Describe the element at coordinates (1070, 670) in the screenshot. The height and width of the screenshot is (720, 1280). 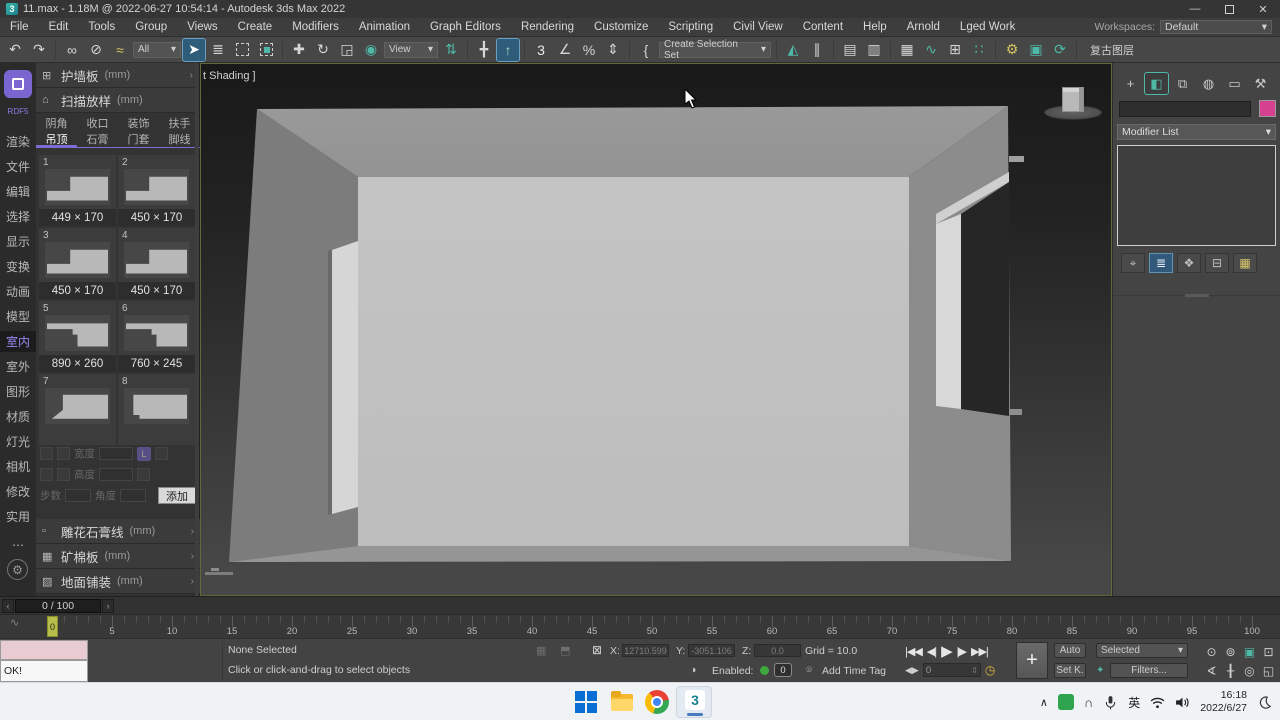
I see `set-key-button: Set K.` at that location.